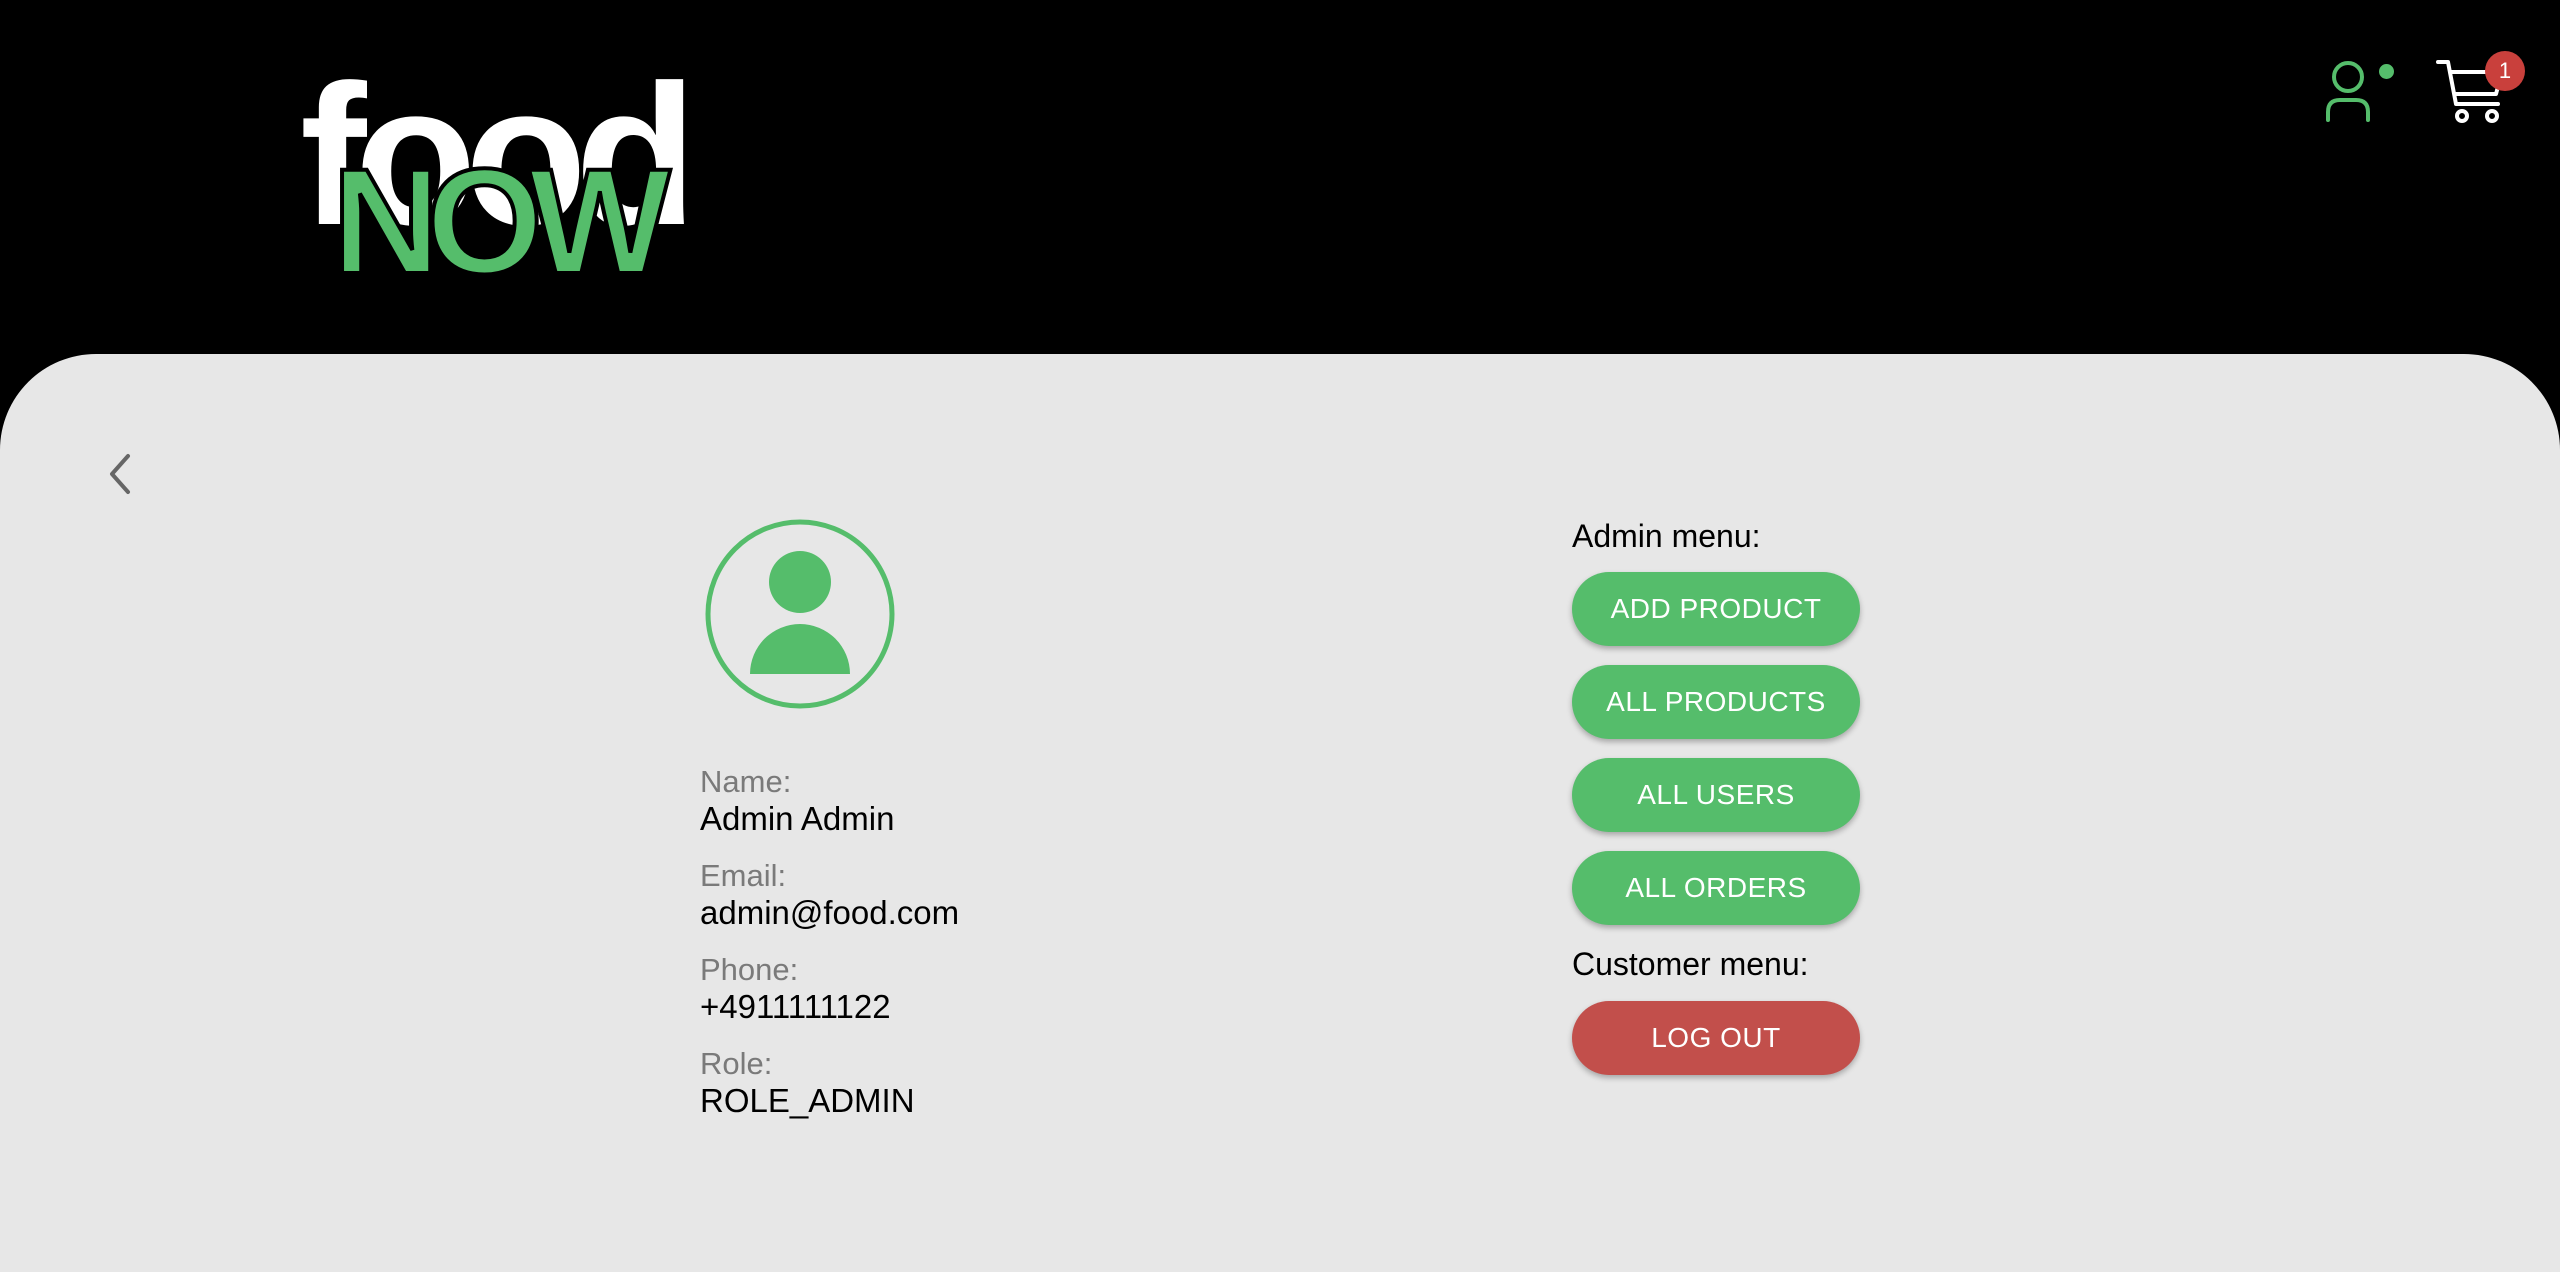 The height and width of the screenshot is (1272, 2560). I want to click on admin-menu-title: Admin menu:, so click(1666, 536).